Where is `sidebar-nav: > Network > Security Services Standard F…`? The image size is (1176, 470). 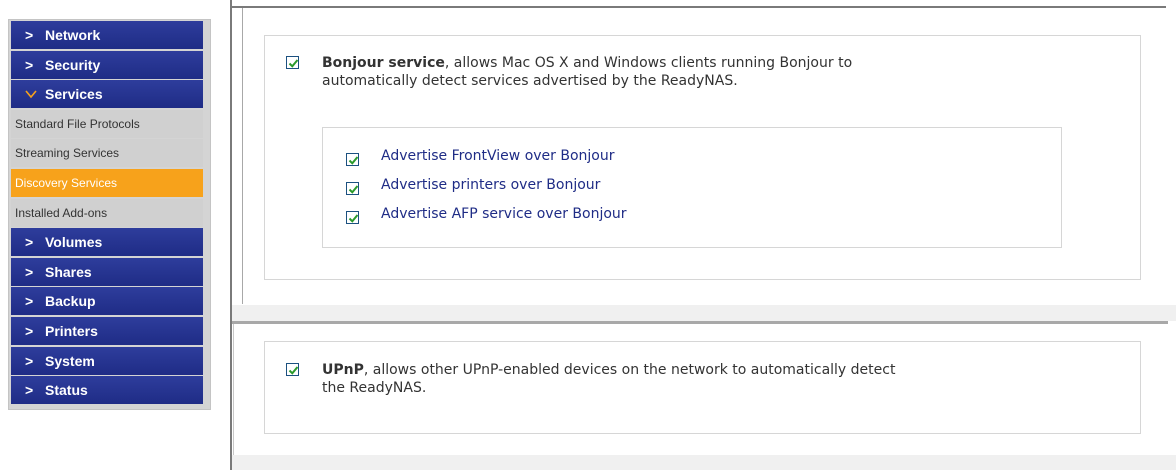
sidebar-nav: > Network > Security Services Standard F… is located at coordinates (109, 214).